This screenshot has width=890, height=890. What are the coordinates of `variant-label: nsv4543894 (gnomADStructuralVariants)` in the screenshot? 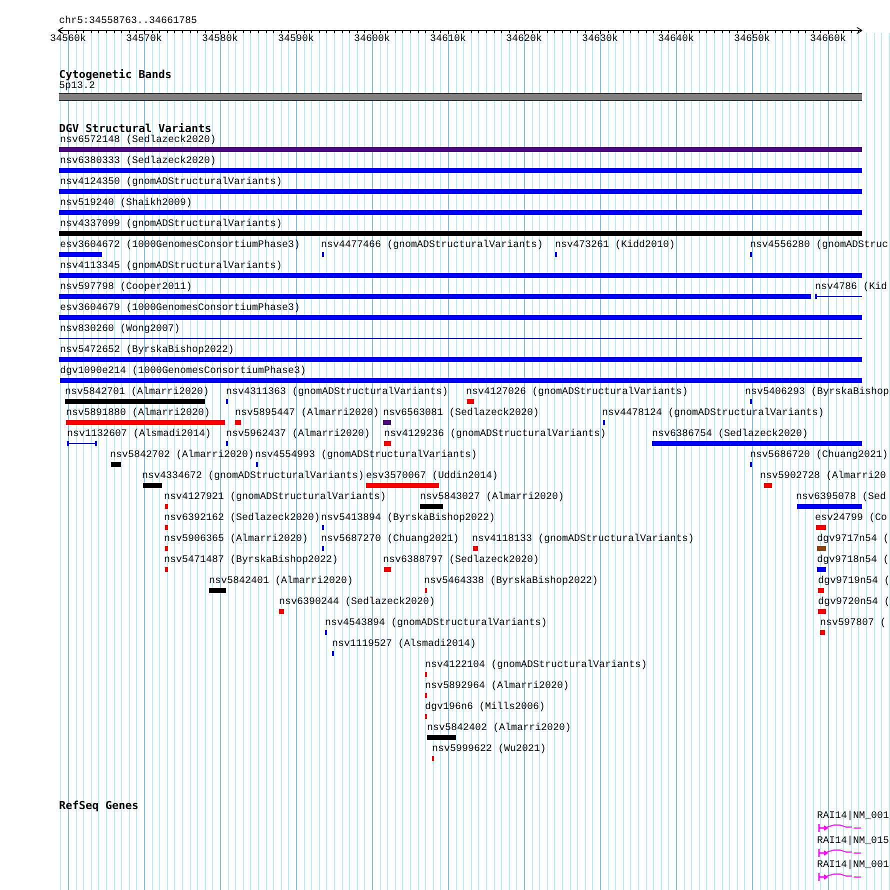 It's located at (436, 624).